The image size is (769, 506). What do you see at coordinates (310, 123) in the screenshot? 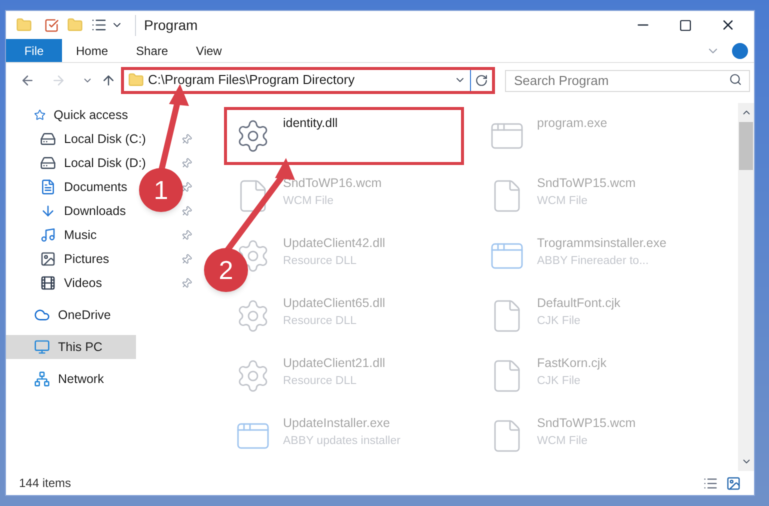
I see `file-name: identity.dll` at bounding box center [310, 123].